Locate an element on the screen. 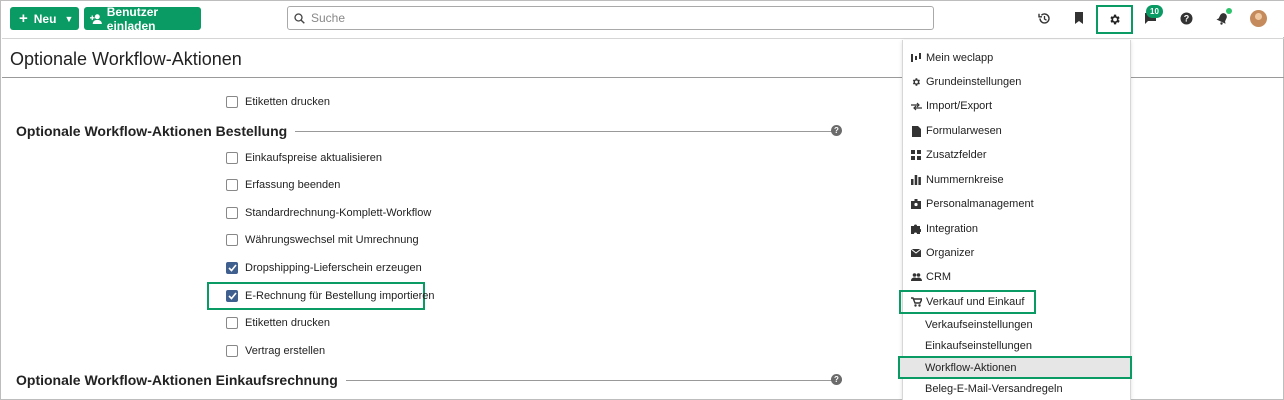  search-input is located at coordinates (611, 18).